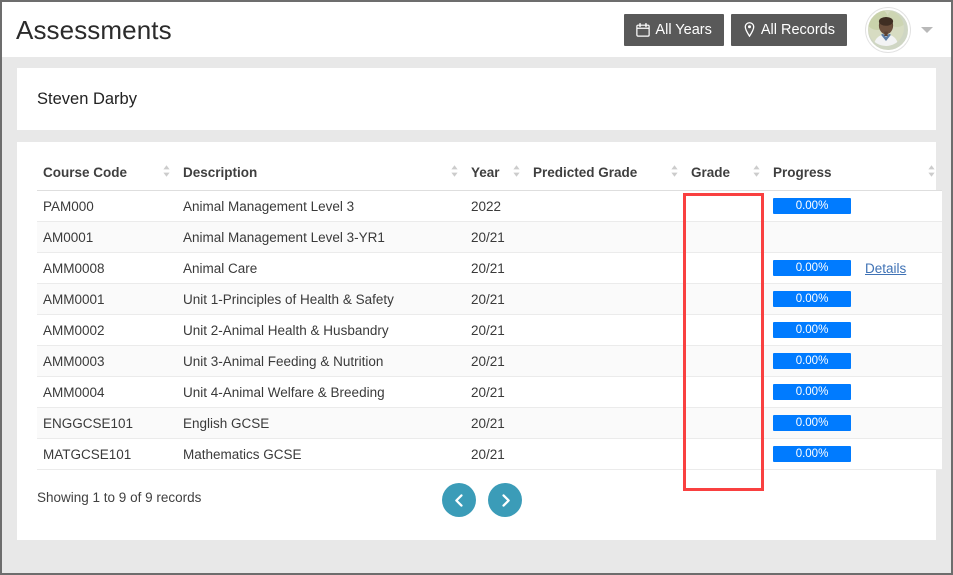  What do you see at coordinates (854, 175) in the screenshot?
I see `column-header-progress: Progress` at bounding box center [854, 175].